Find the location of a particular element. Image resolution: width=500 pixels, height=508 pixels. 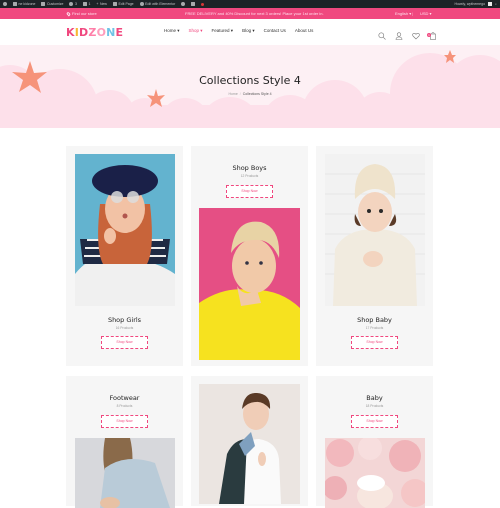

admin-bar-label: 3 is located at coordinates (75, 4).